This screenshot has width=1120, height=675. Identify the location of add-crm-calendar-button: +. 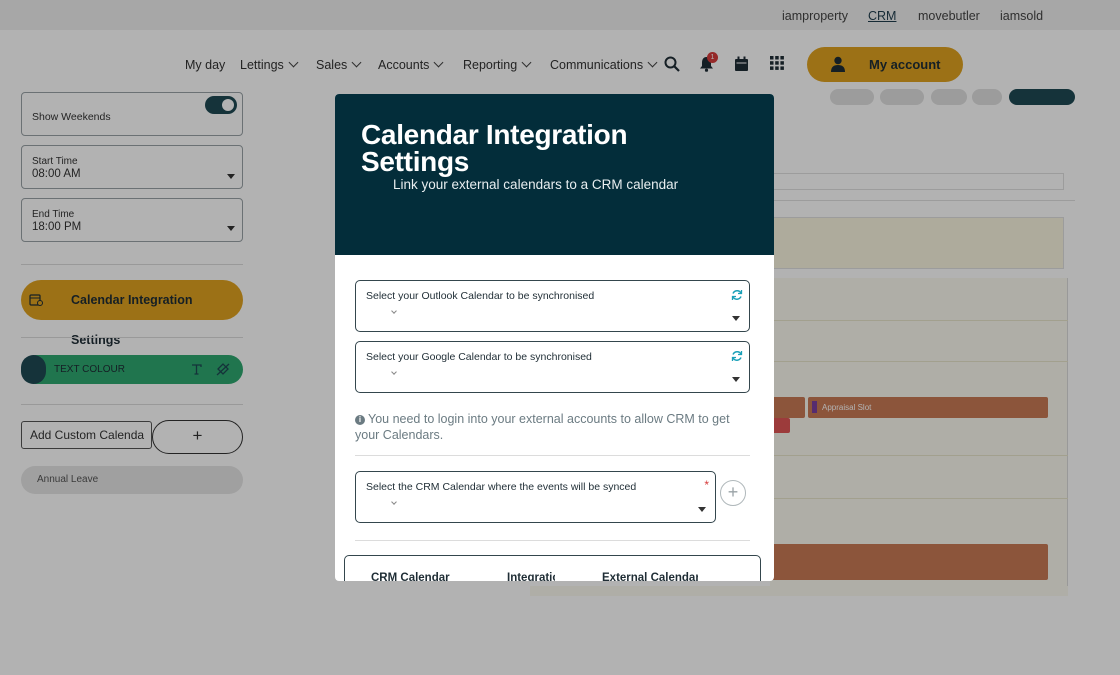
(733, 493).